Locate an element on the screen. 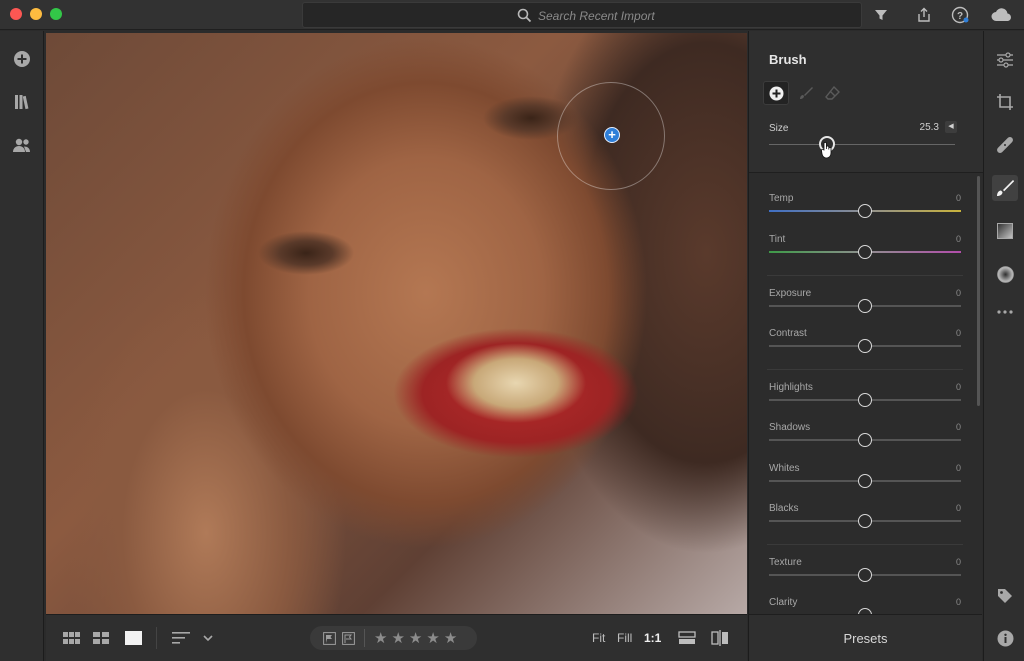 Image resolution: width=1024 pixels, height=661 pixels. highlights-label: Highlights is located at coordinates (791, 387).